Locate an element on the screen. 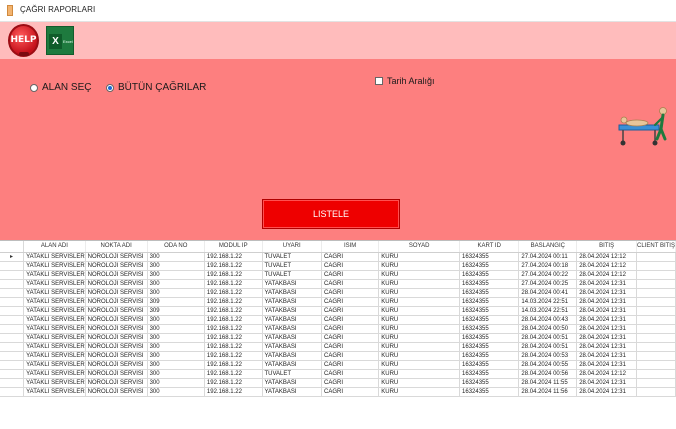 Image resolution: width=676 pixels, height=429 pixels. table-cell: 28.04.2024 00:55 is located at coordinates (548, 365).